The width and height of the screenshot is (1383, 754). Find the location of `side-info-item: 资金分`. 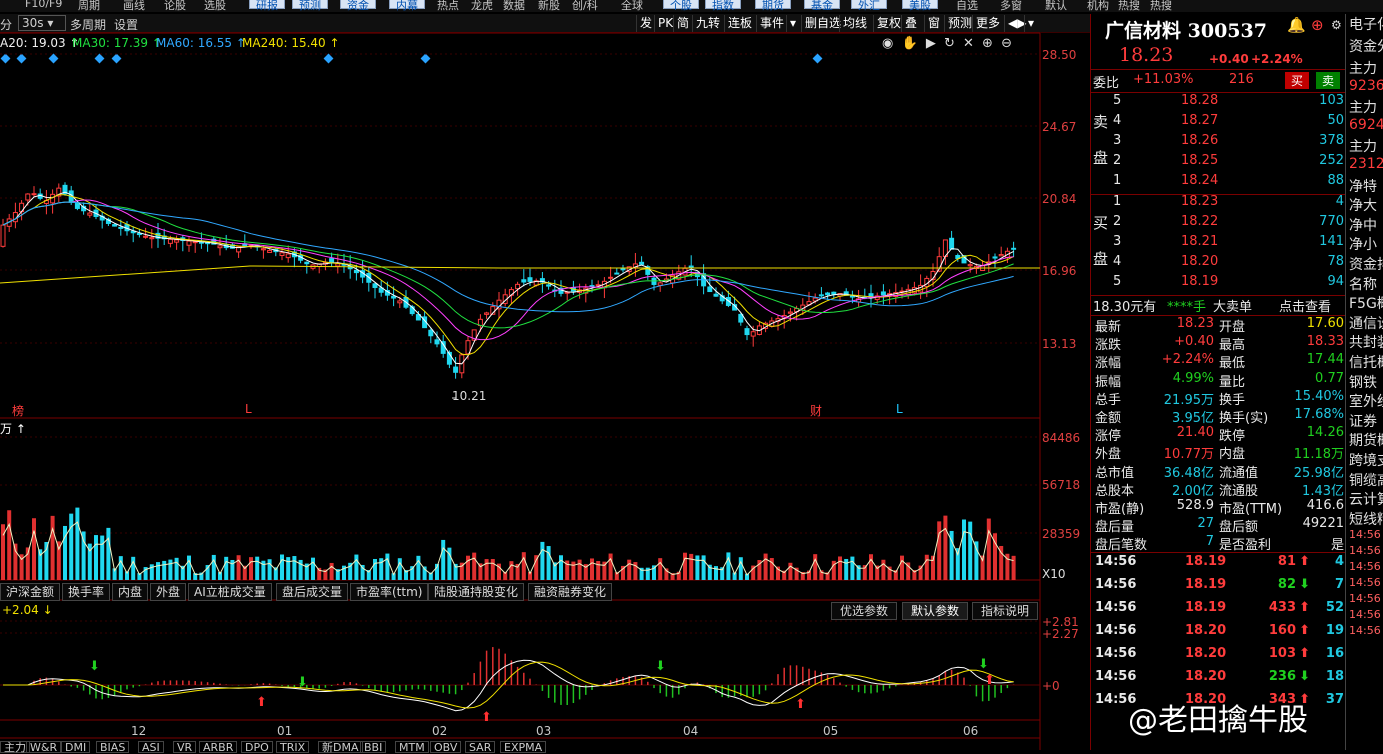

side-info-item: 资金分 is located at coordinates (1366, 47).